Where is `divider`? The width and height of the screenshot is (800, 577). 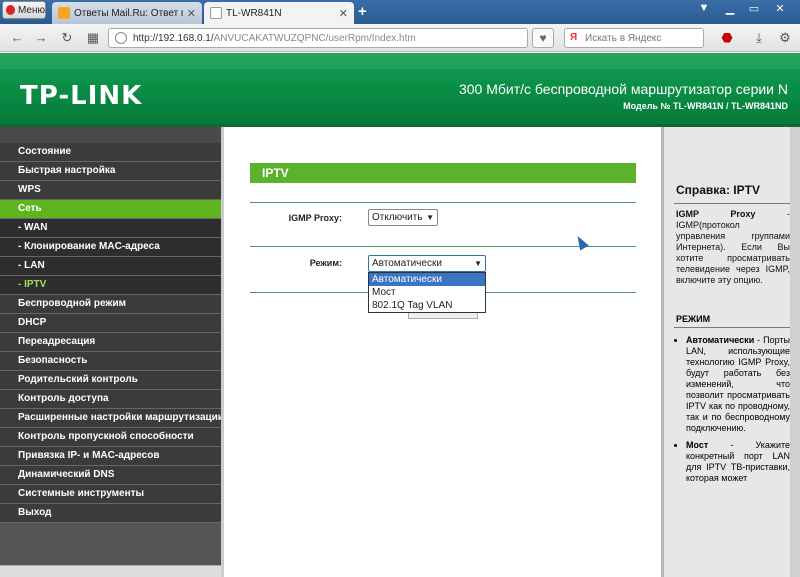
divider is located at coordinates (443, 202).